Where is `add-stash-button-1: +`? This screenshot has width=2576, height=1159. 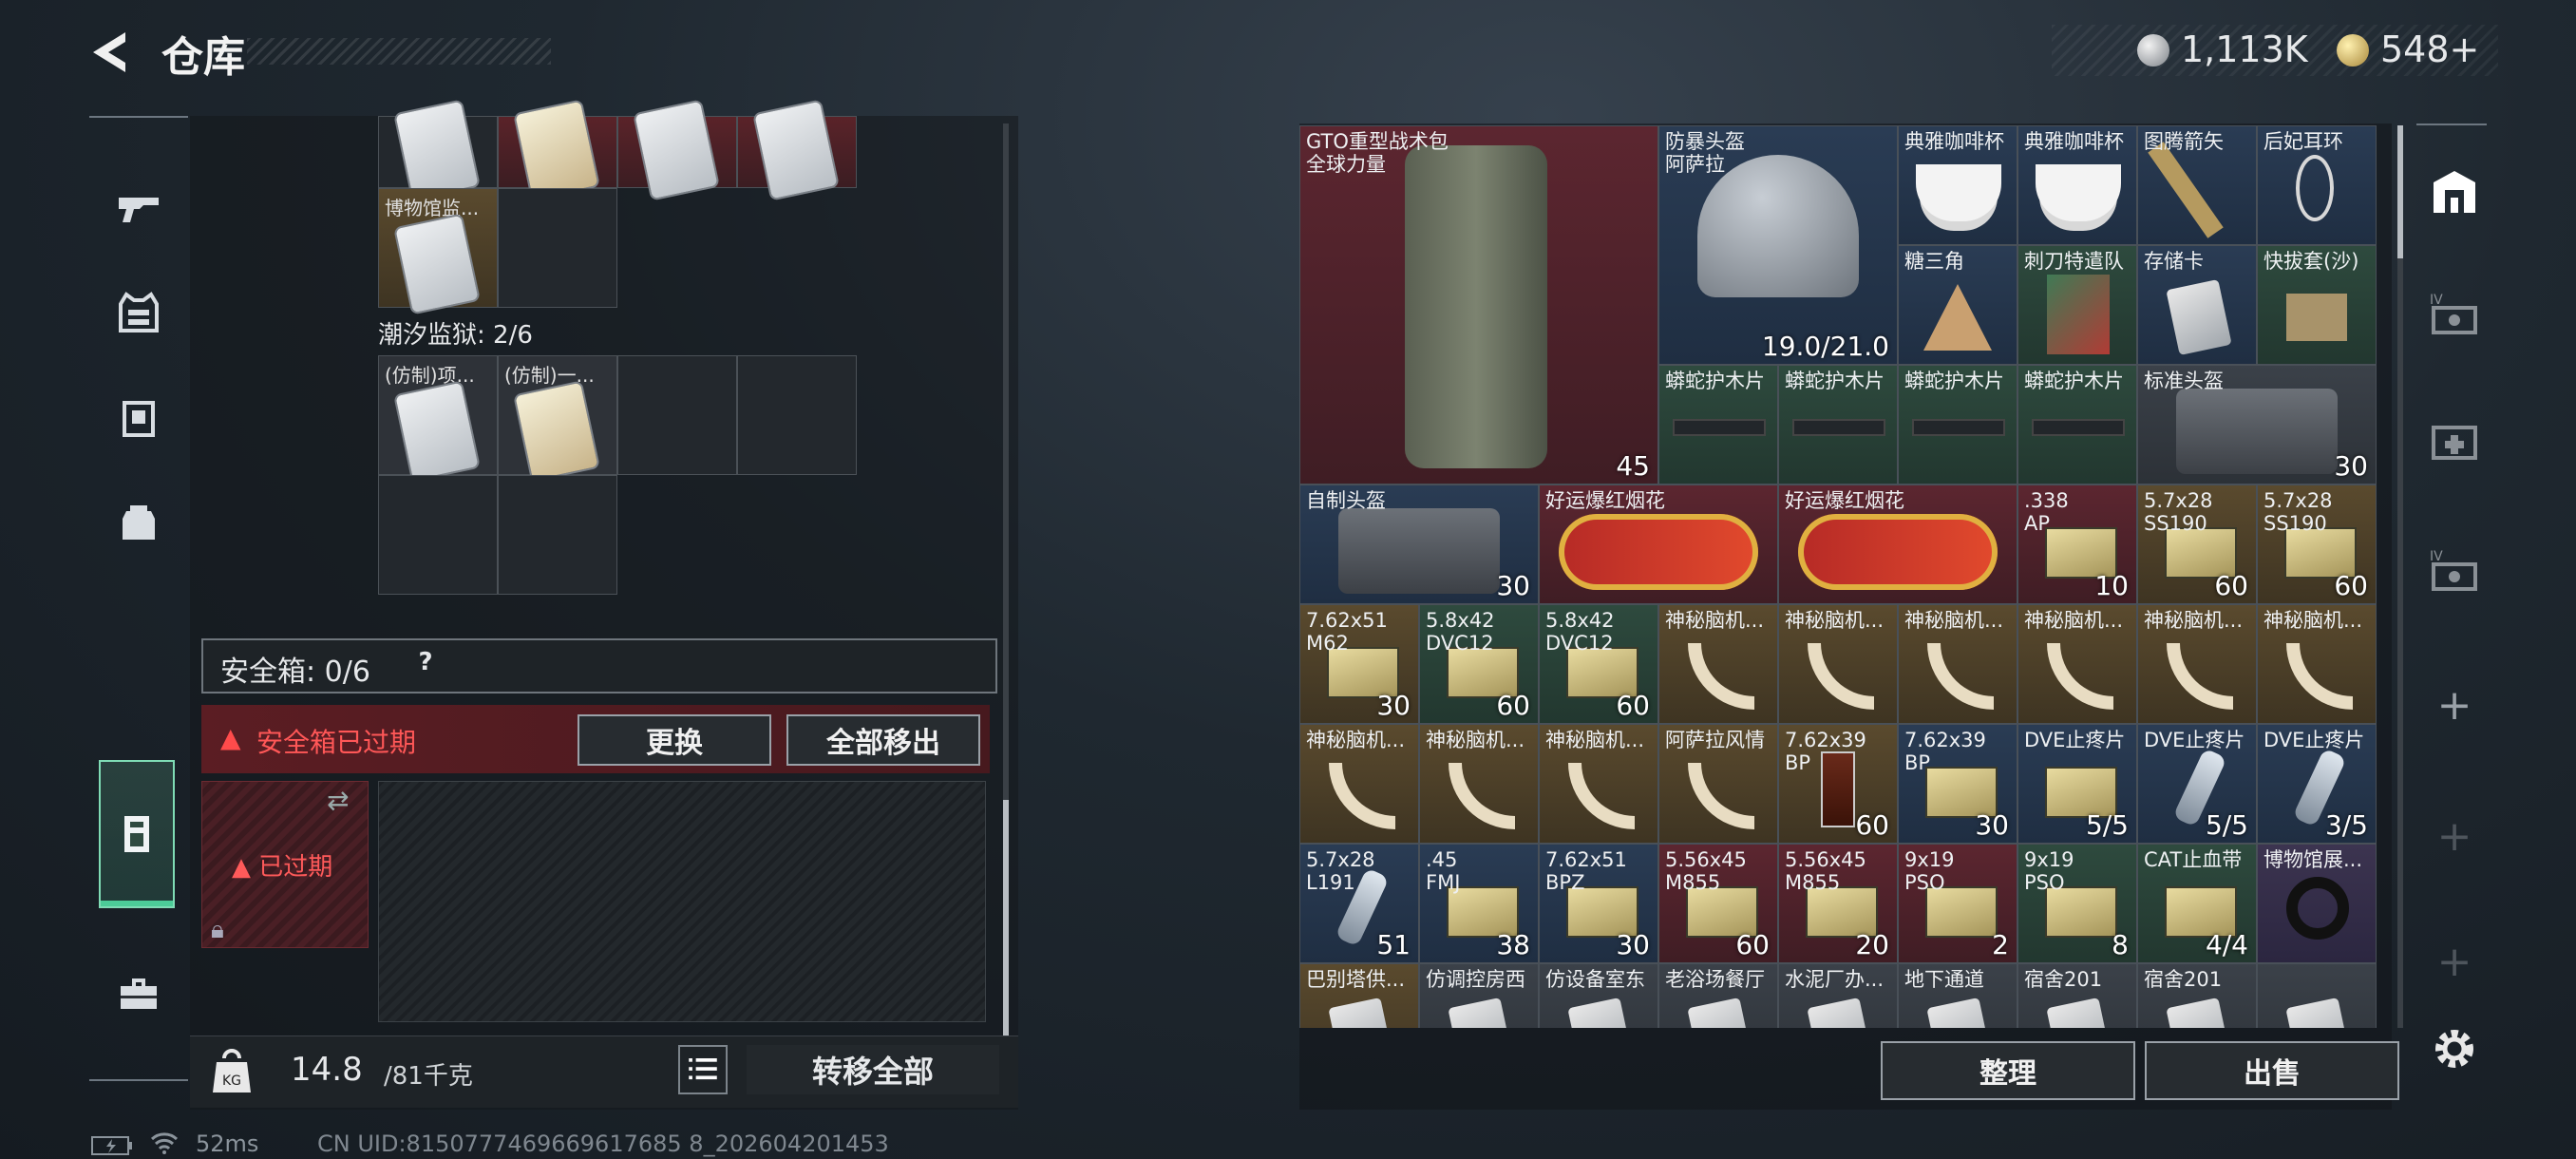 add-stash-button-1: + is located at coordinates (2454, 705).